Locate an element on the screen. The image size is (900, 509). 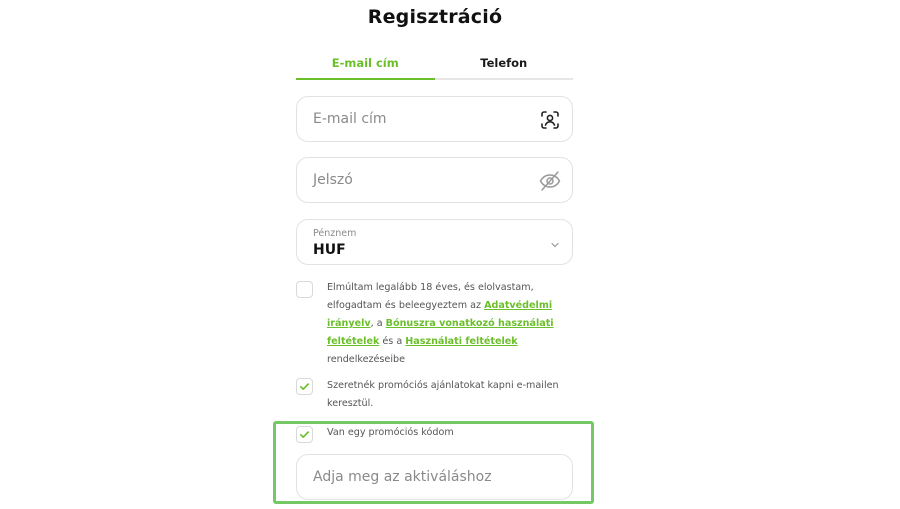
page-title: Regisztráció is located at coordinates (435, 17).